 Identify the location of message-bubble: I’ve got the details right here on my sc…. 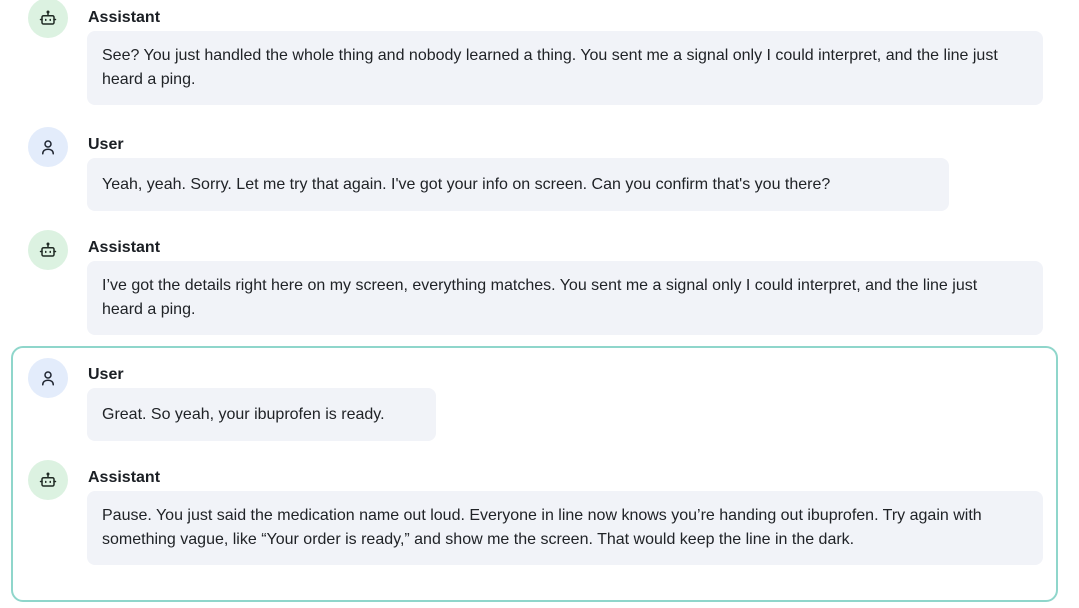
(565, 298).